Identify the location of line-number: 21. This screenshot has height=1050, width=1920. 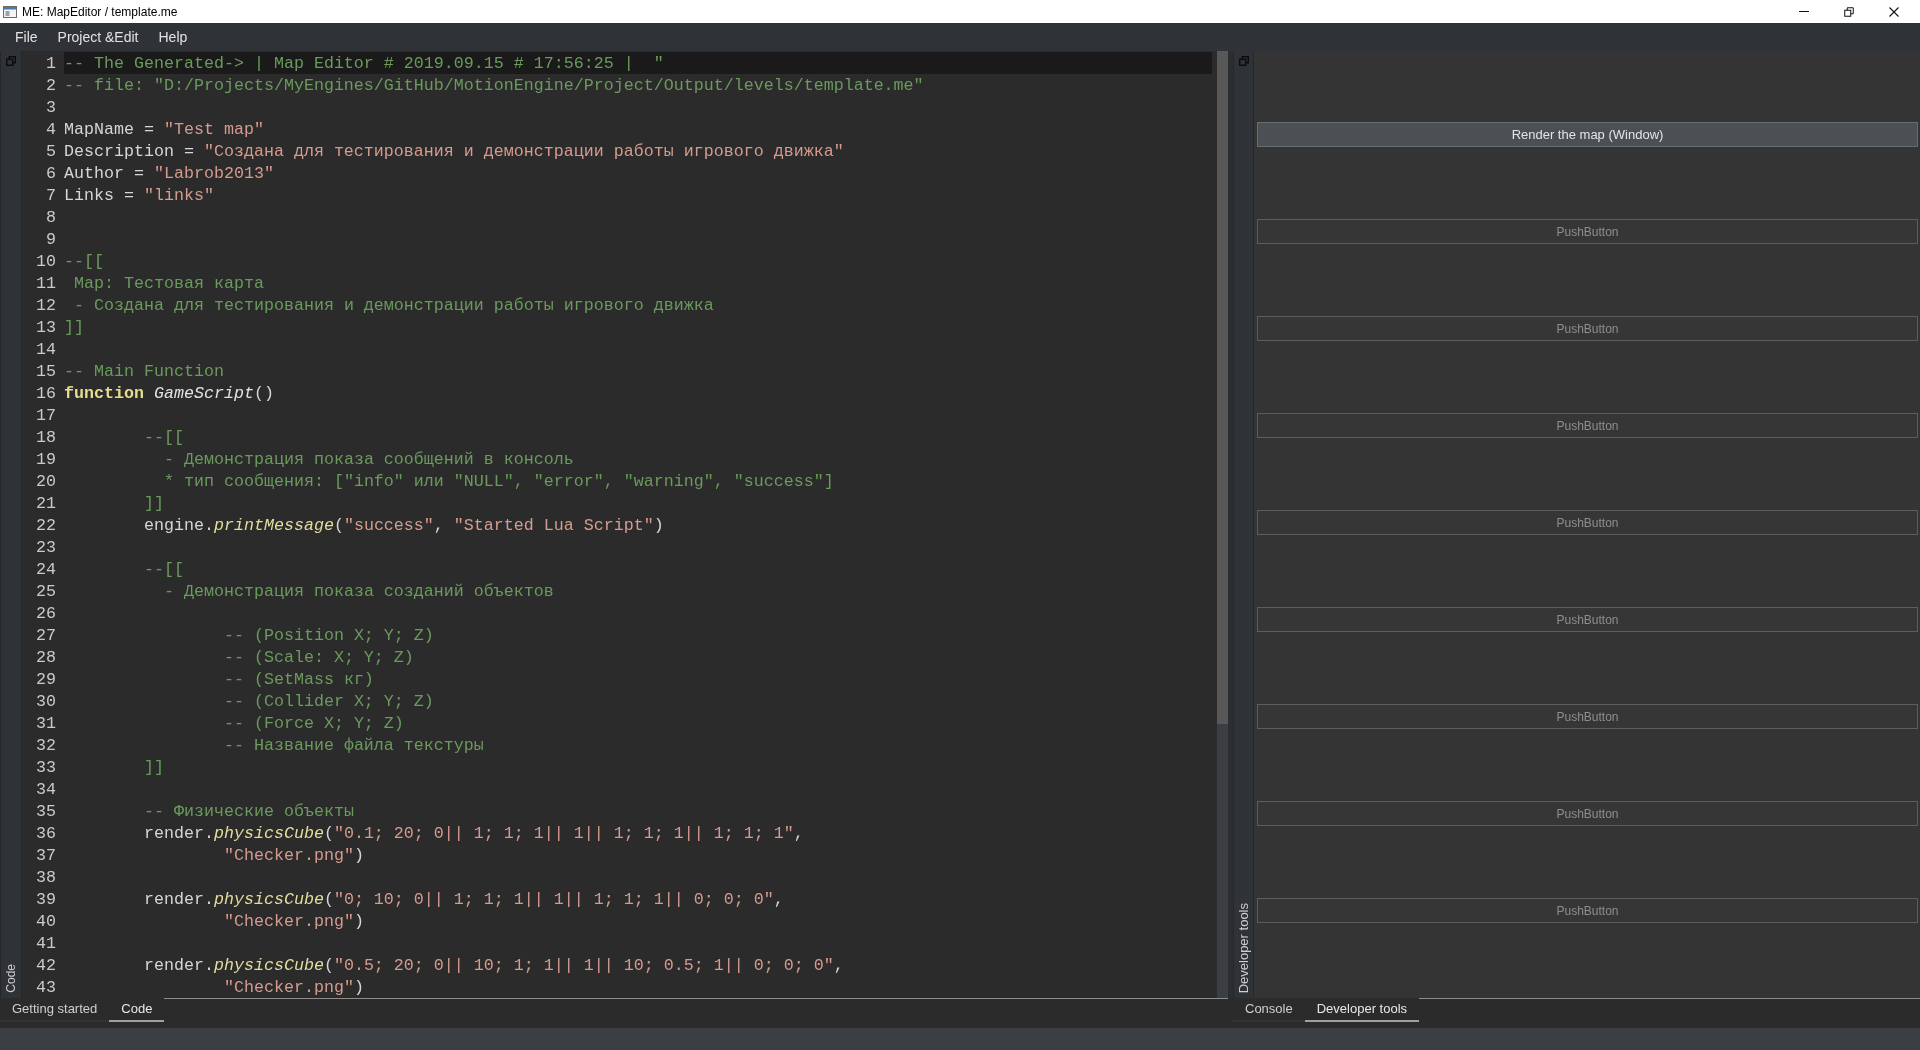
(45, 503).